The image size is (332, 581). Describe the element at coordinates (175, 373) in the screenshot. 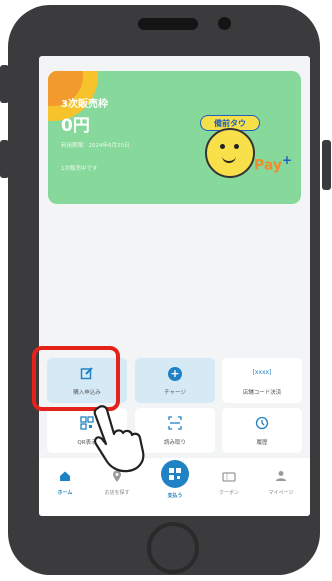

I see `plus-circle-icon: +` at that location.